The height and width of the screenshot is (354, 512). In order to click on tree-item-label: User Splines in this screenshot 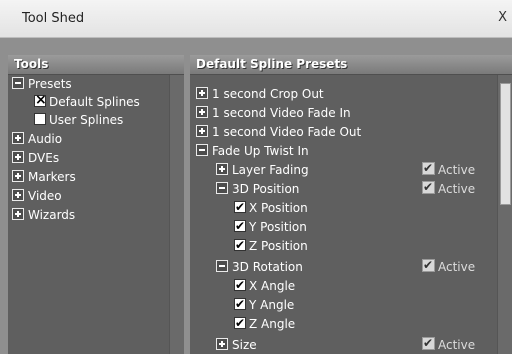, I will do `click(86, 120)`.